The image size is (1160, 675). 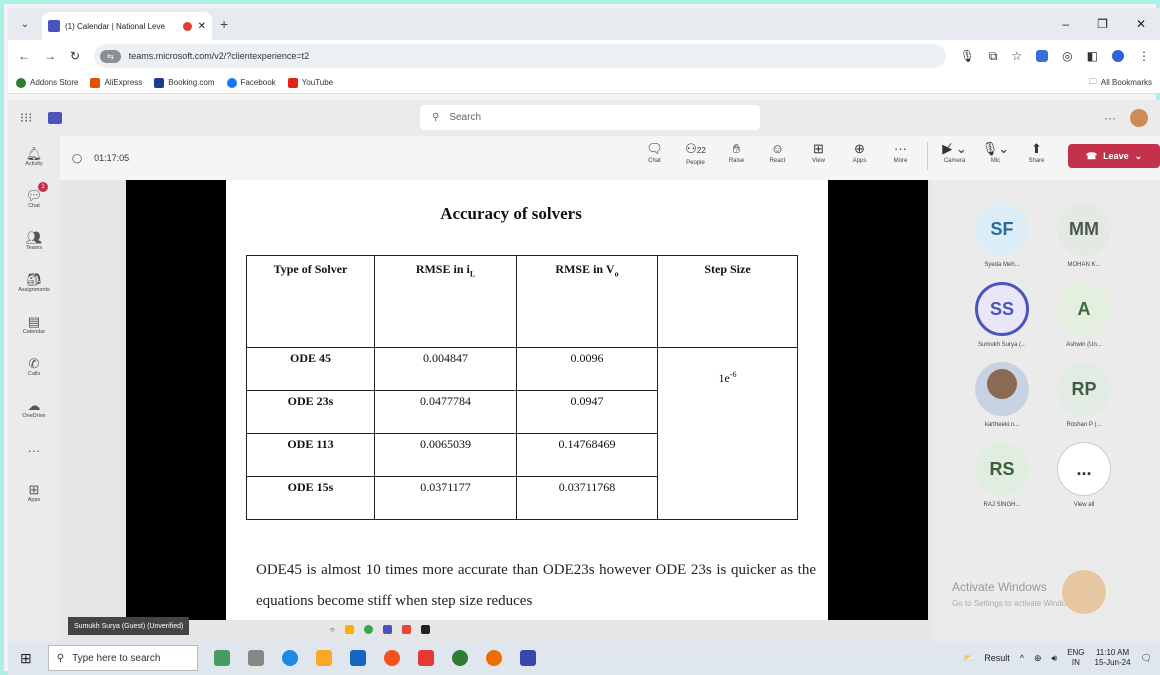 I want to click on language-indicator: ENG IN, so click(x=1075, y=658).